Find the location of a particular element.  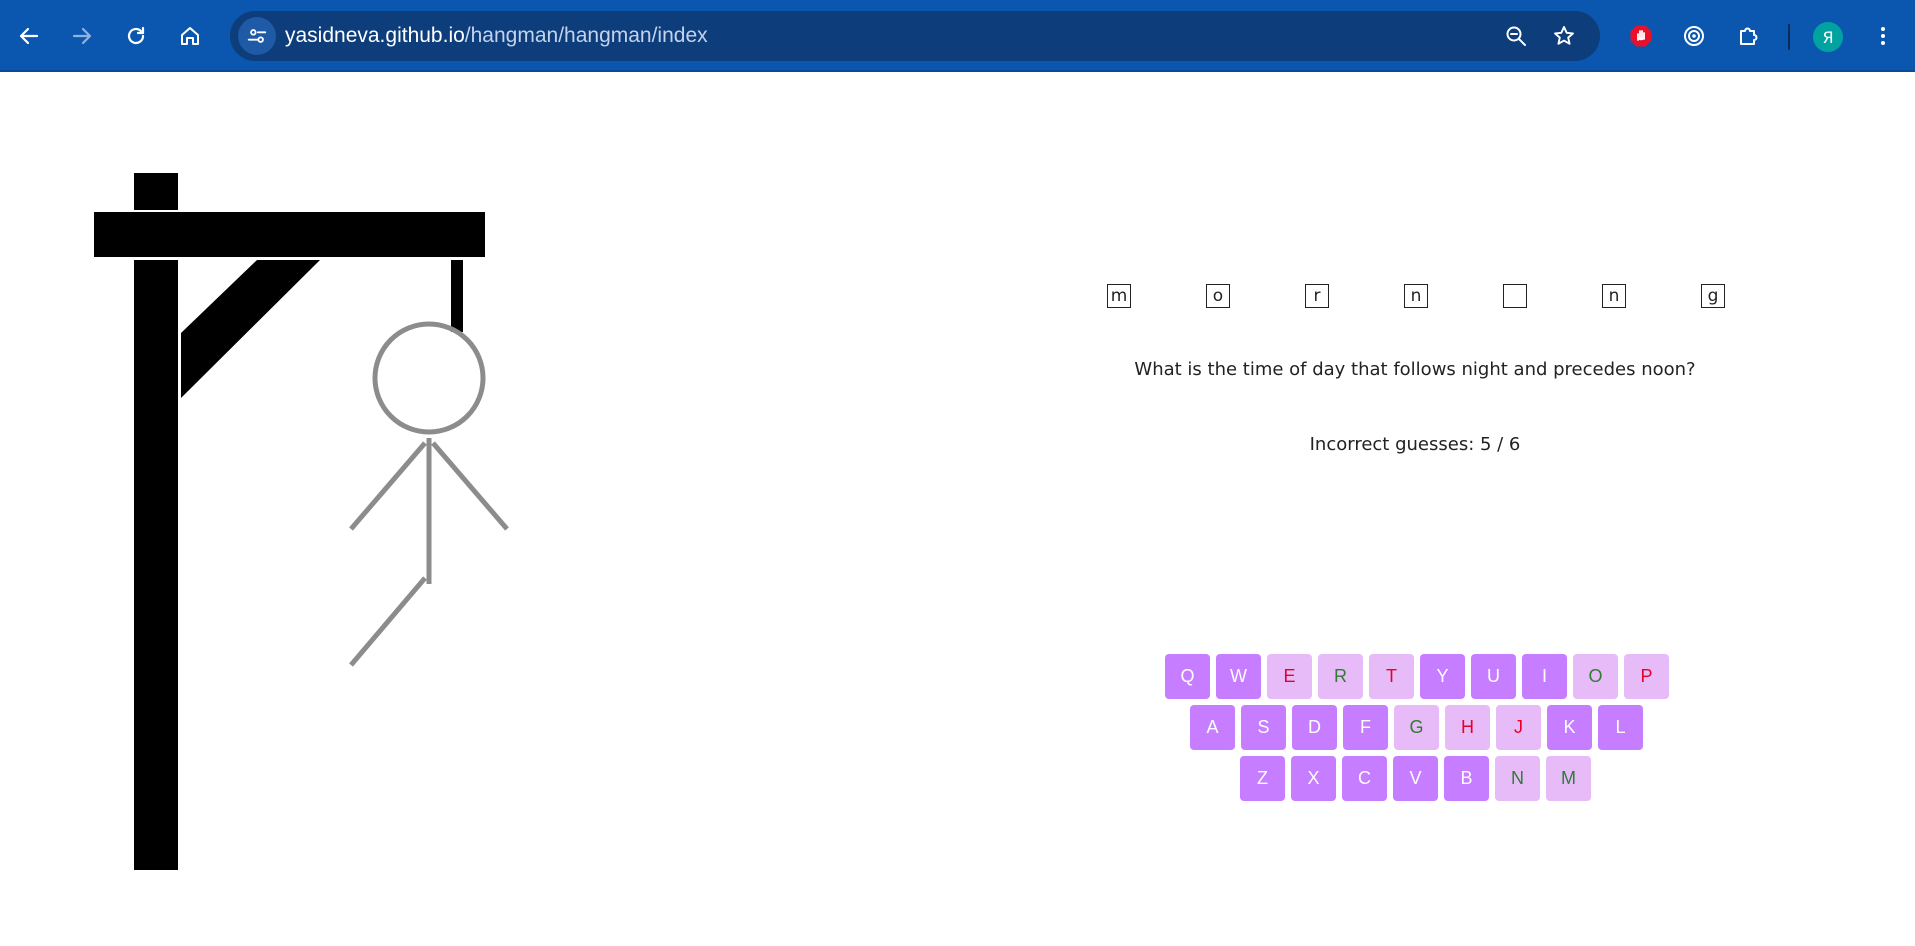

reload-button is located at coordinates (136, 36).